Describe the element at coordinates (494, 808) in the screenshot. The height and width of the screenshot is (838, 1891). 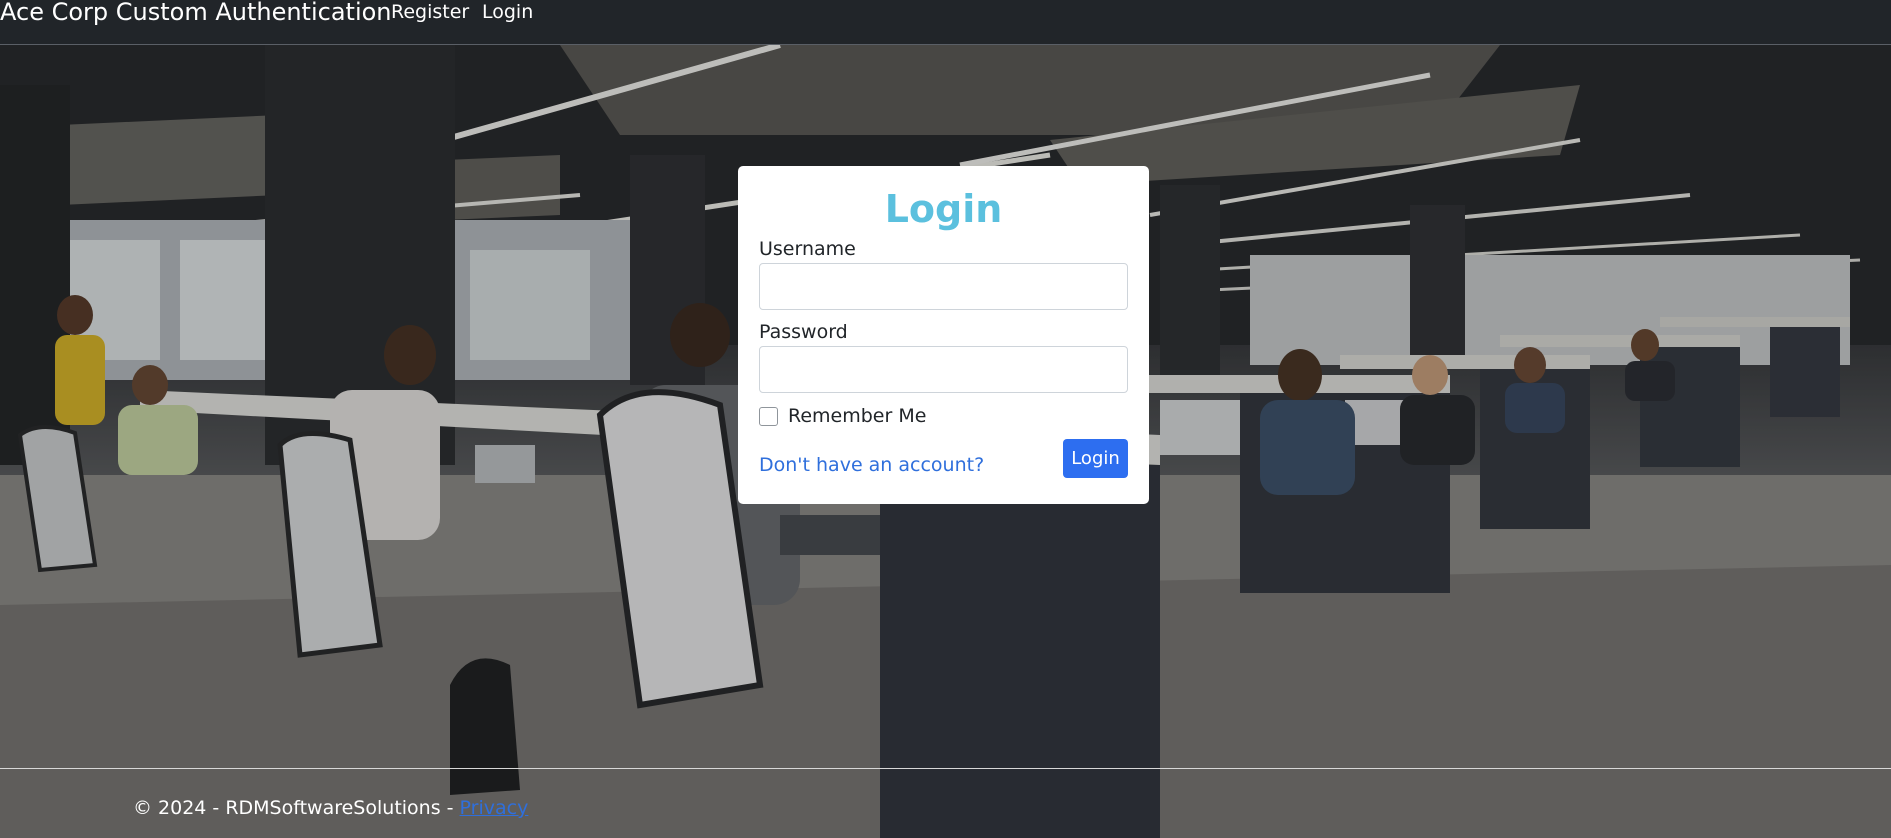
I see `privacy-link: Privacy` at that location.